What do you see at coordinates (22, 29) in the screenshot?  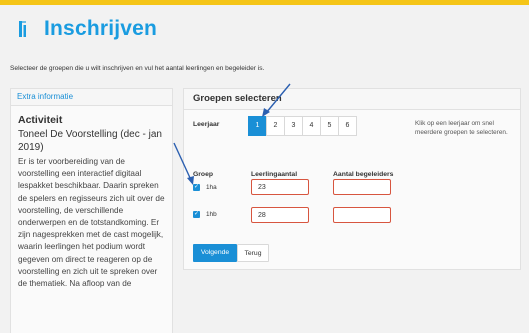 I see `document-icon` at bounding box center [22, 29].